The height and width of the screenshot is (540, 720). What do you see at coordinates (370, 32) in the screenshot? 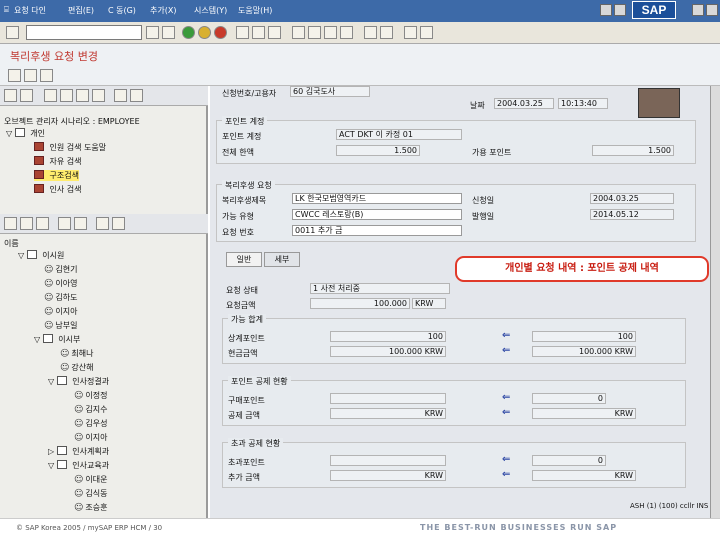
I see `new-session-icon` at bounding box center [370, 32].